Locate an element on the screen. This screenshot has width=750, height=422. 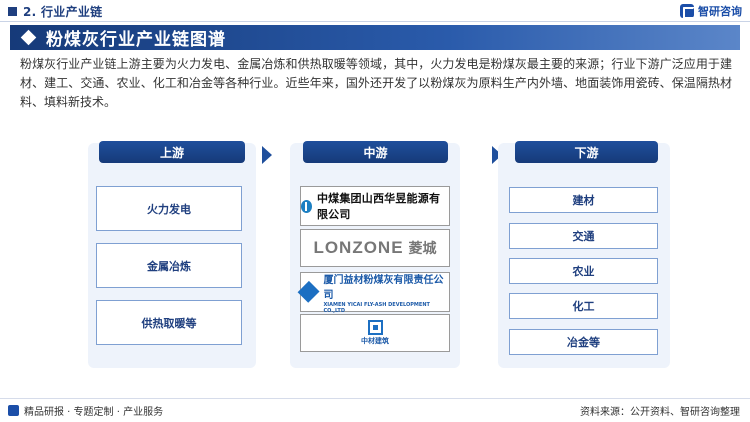
company-name-yicai: 厦门益材粉煤灰有限责任公司 is located at coordinates (383, 287).